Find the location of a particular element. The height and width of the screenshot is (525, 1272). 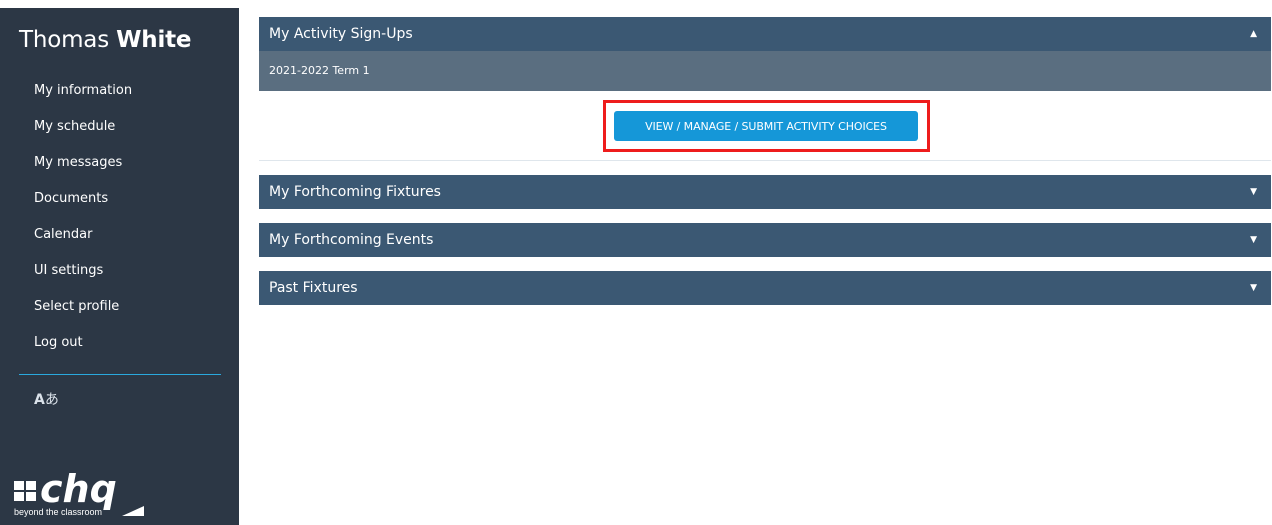

user-last-name: White is located at coordinates (154, 40).